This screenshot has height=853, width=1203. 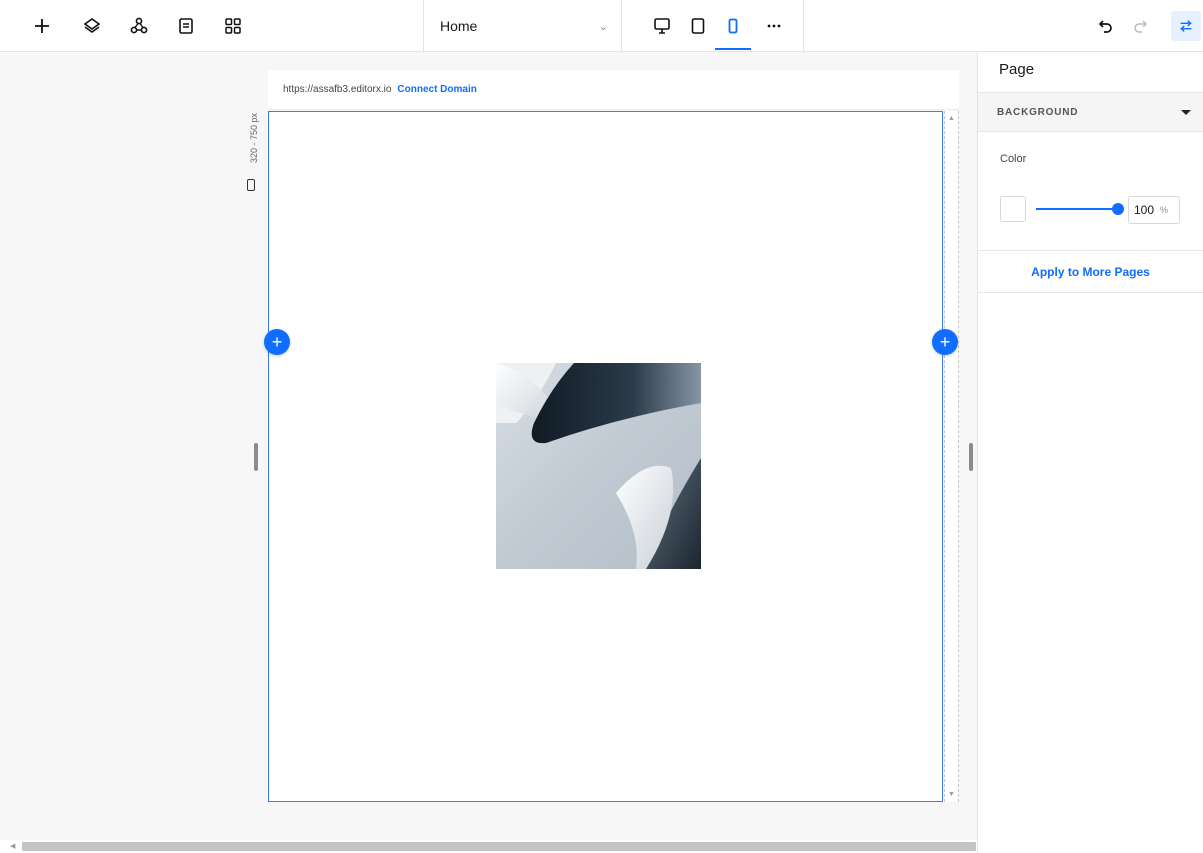 I want to click on opacity-unit: %, so click(x=1164, y=210).